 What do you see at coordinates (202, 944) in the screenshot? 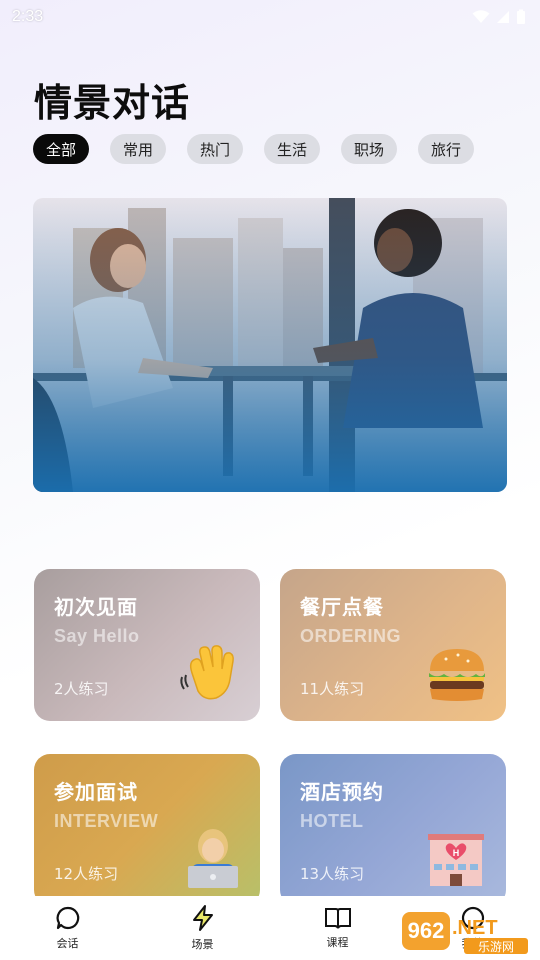
I see `nav-label: 场景` at bounding box center [202, 944].